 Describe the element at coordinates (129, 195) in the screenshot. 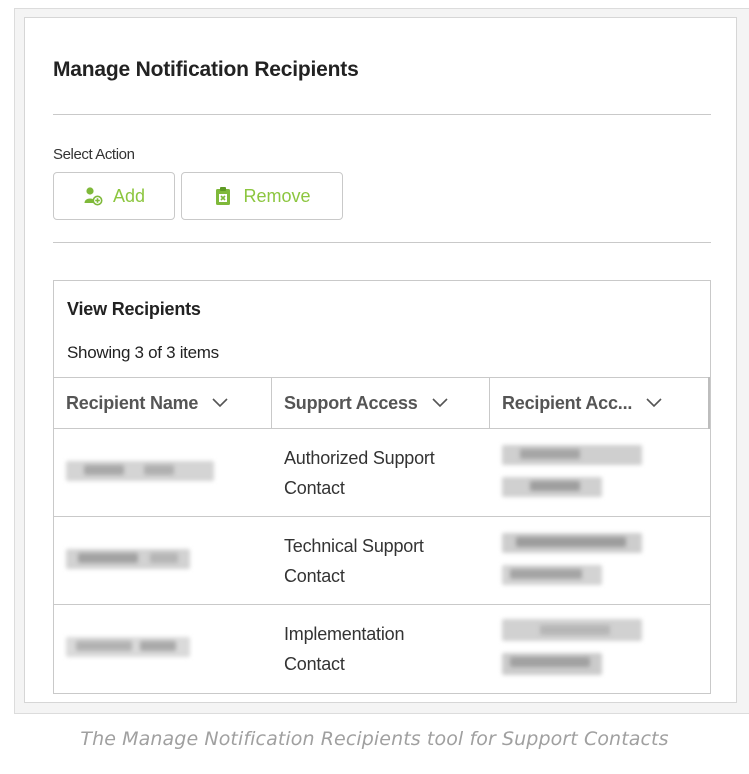

I see `add-button-label: Add` at that location.